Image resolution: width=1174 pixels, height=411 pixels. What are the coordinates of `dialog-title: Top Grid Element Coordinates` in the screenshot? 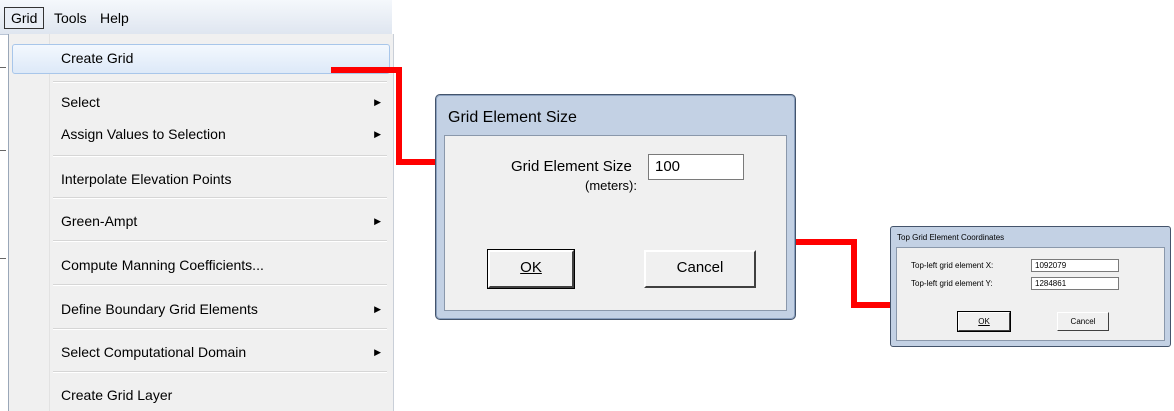 It's located at (951, 237).